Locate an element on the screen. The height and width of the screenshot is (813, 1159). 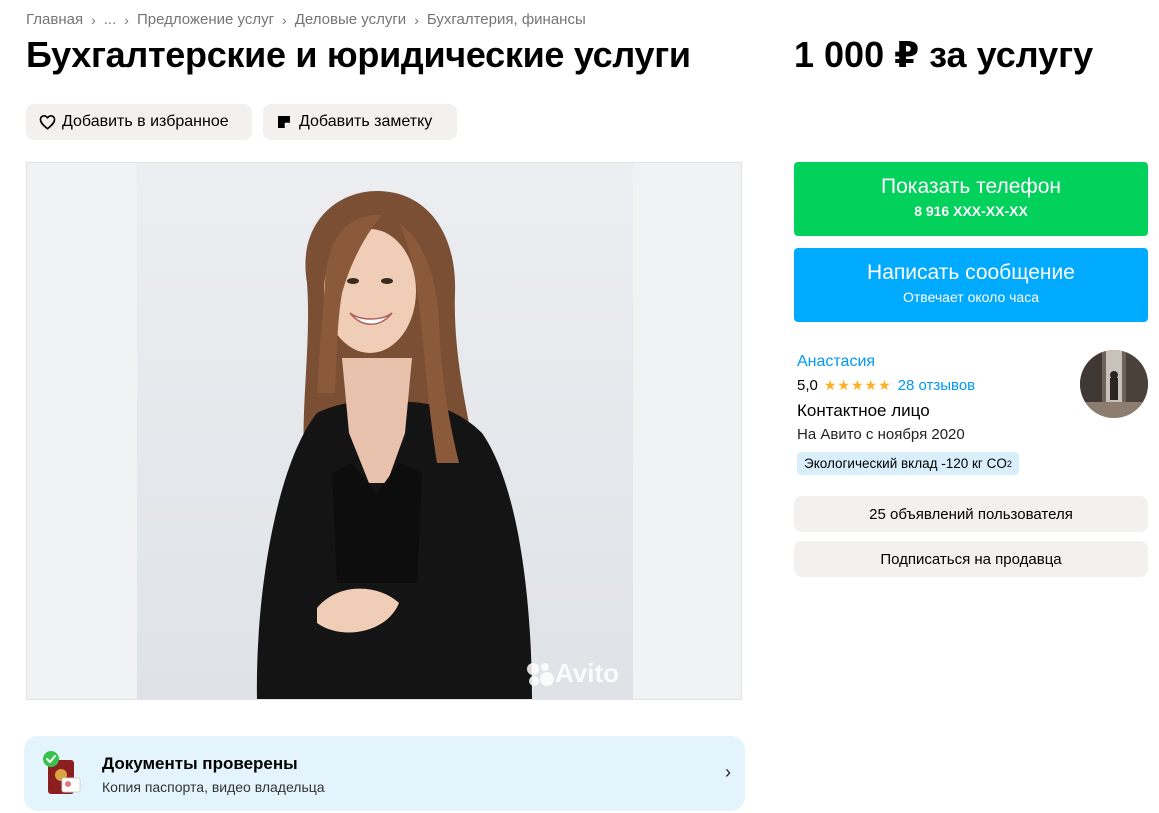
seller-ads-button: 25 объявлений пользователя is located at coordinates (971, 514).